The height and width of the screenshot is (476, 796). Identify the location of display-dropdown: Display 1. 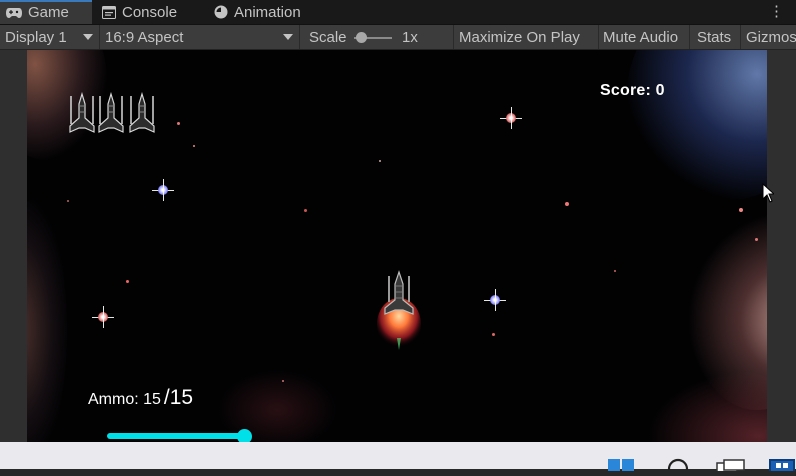
(50, 37).